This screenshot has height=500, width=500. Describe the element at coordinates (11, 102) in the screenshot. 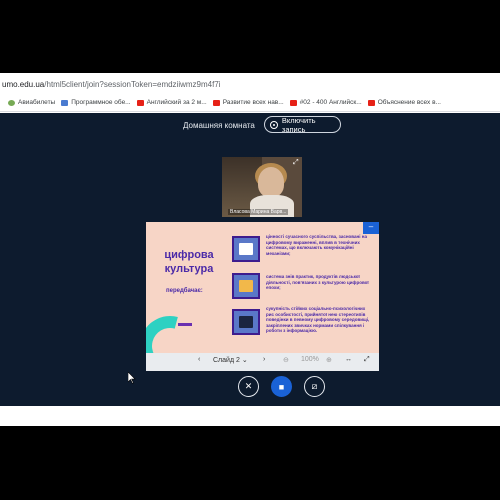

I see `globe-icon` at that location.